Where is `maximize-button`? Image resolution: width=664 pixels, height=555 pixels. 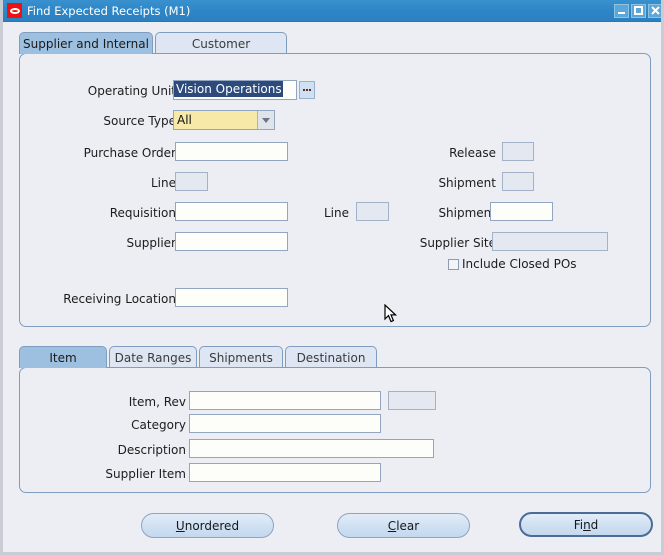
maximize-button is located at coordinates (638, 10).